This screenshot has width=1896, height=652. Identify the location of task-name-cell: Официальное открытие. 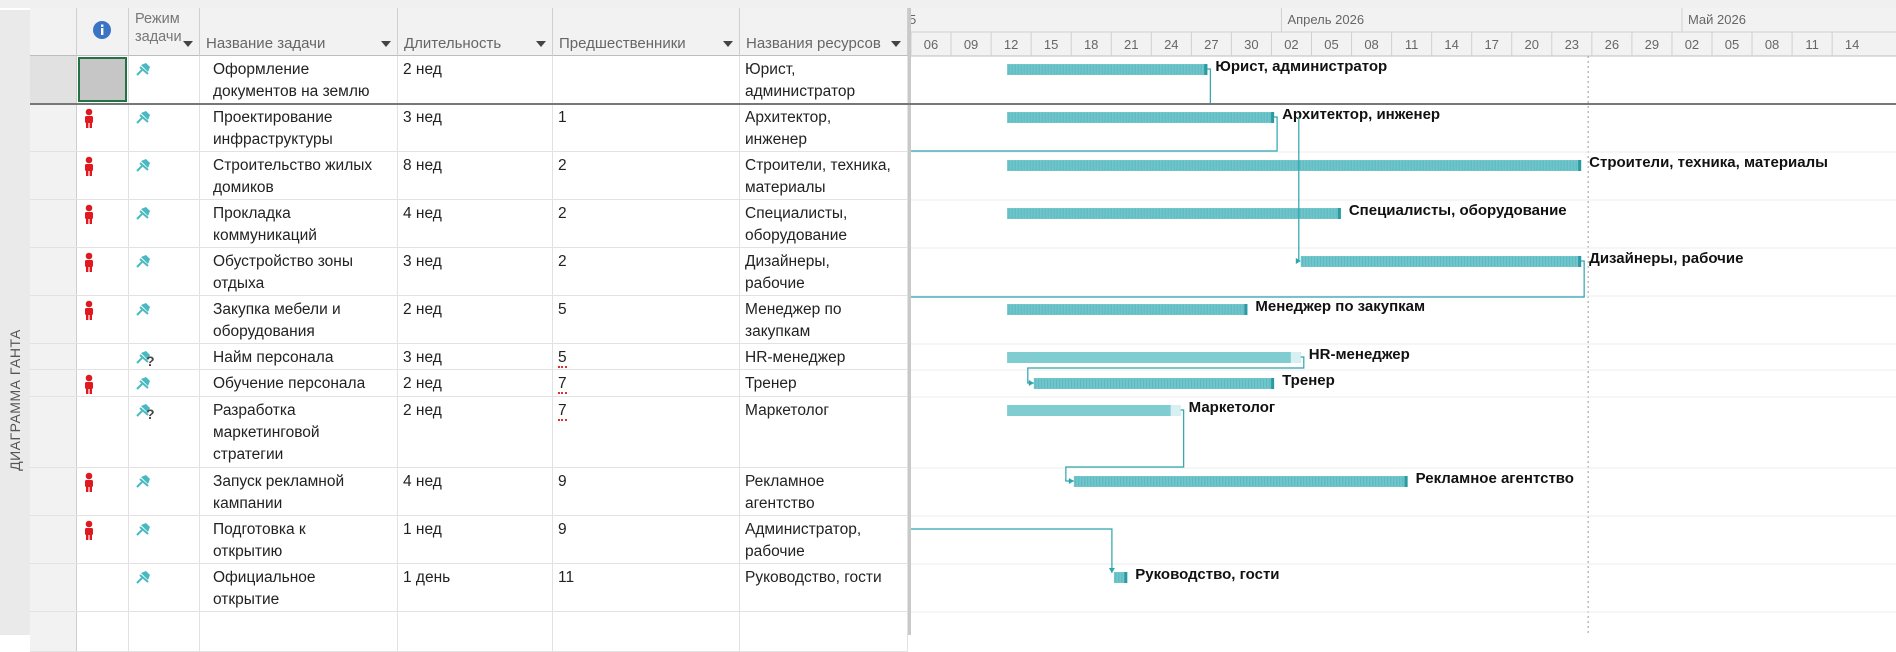
(299, 587).